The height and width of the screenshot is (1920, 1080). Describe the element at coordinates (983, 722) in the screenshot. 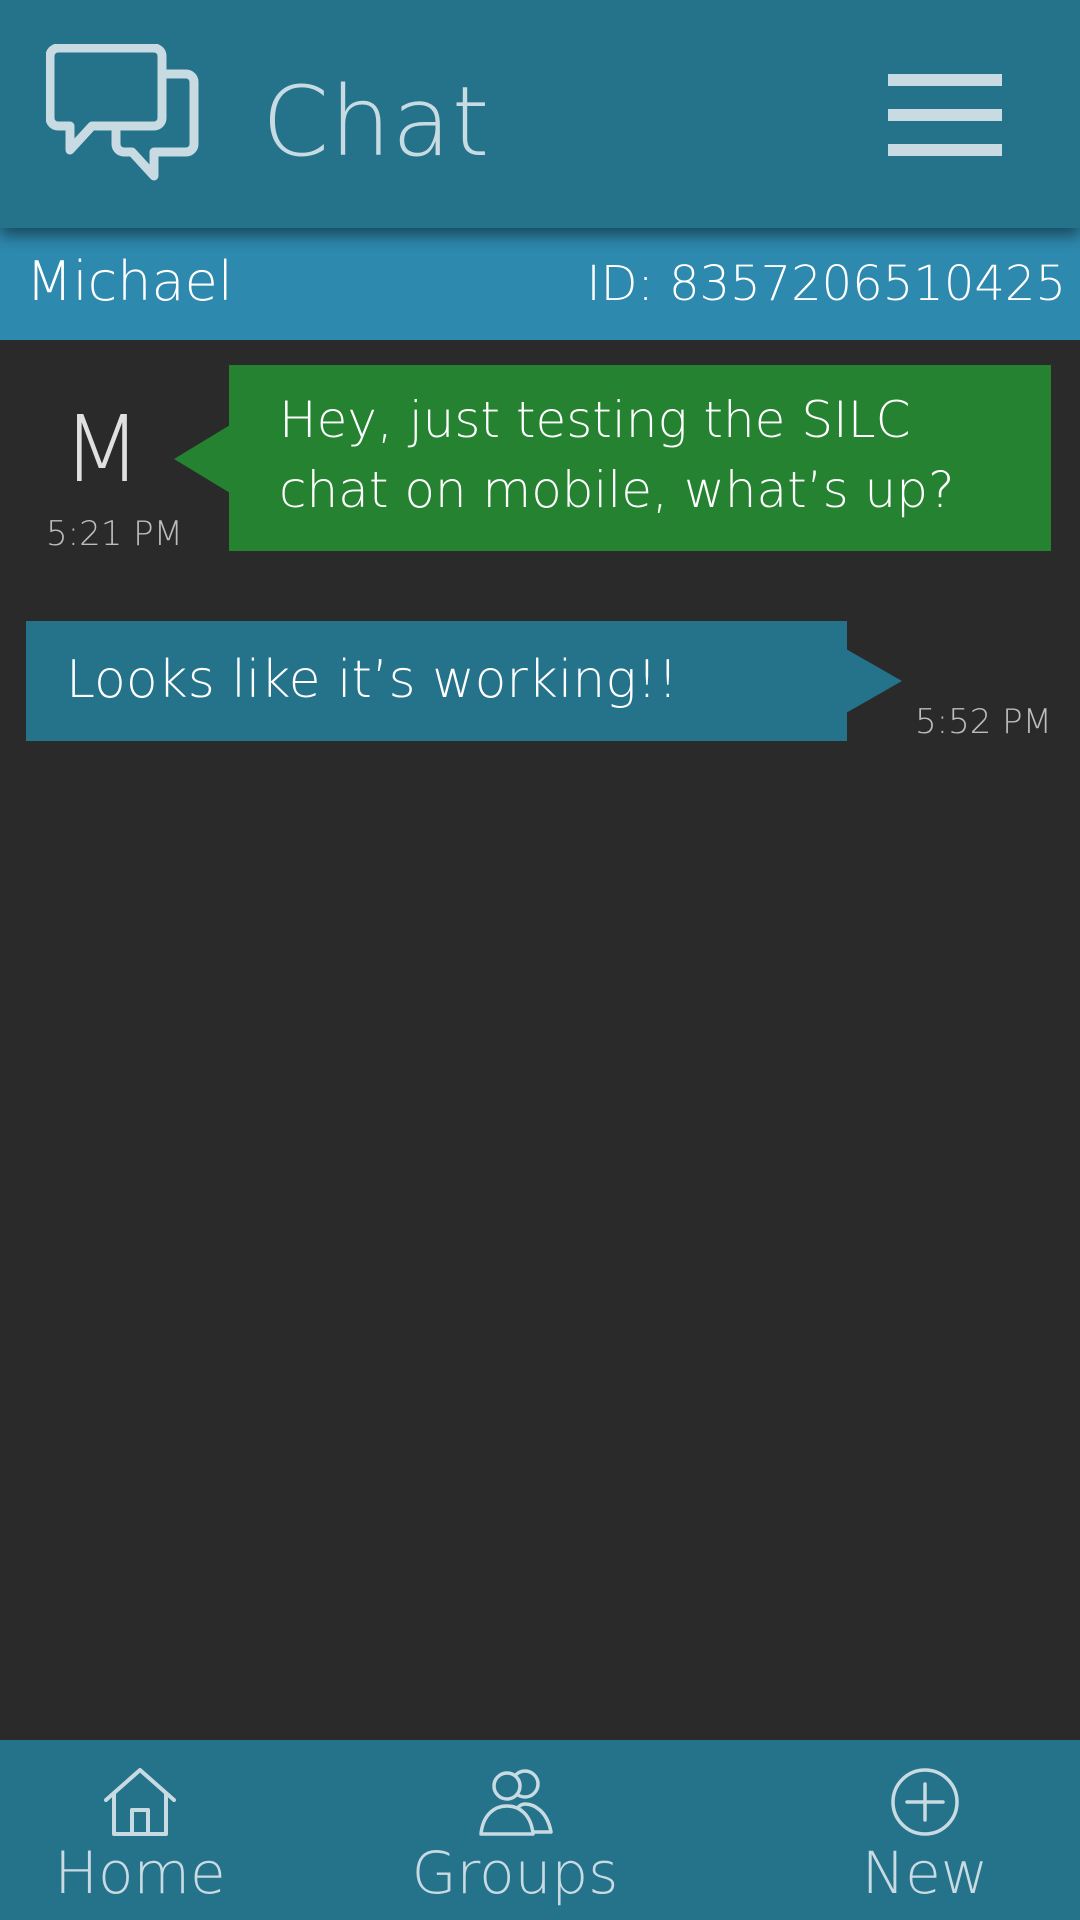

I see `message-timestamp: 5:52 PM` at that location.